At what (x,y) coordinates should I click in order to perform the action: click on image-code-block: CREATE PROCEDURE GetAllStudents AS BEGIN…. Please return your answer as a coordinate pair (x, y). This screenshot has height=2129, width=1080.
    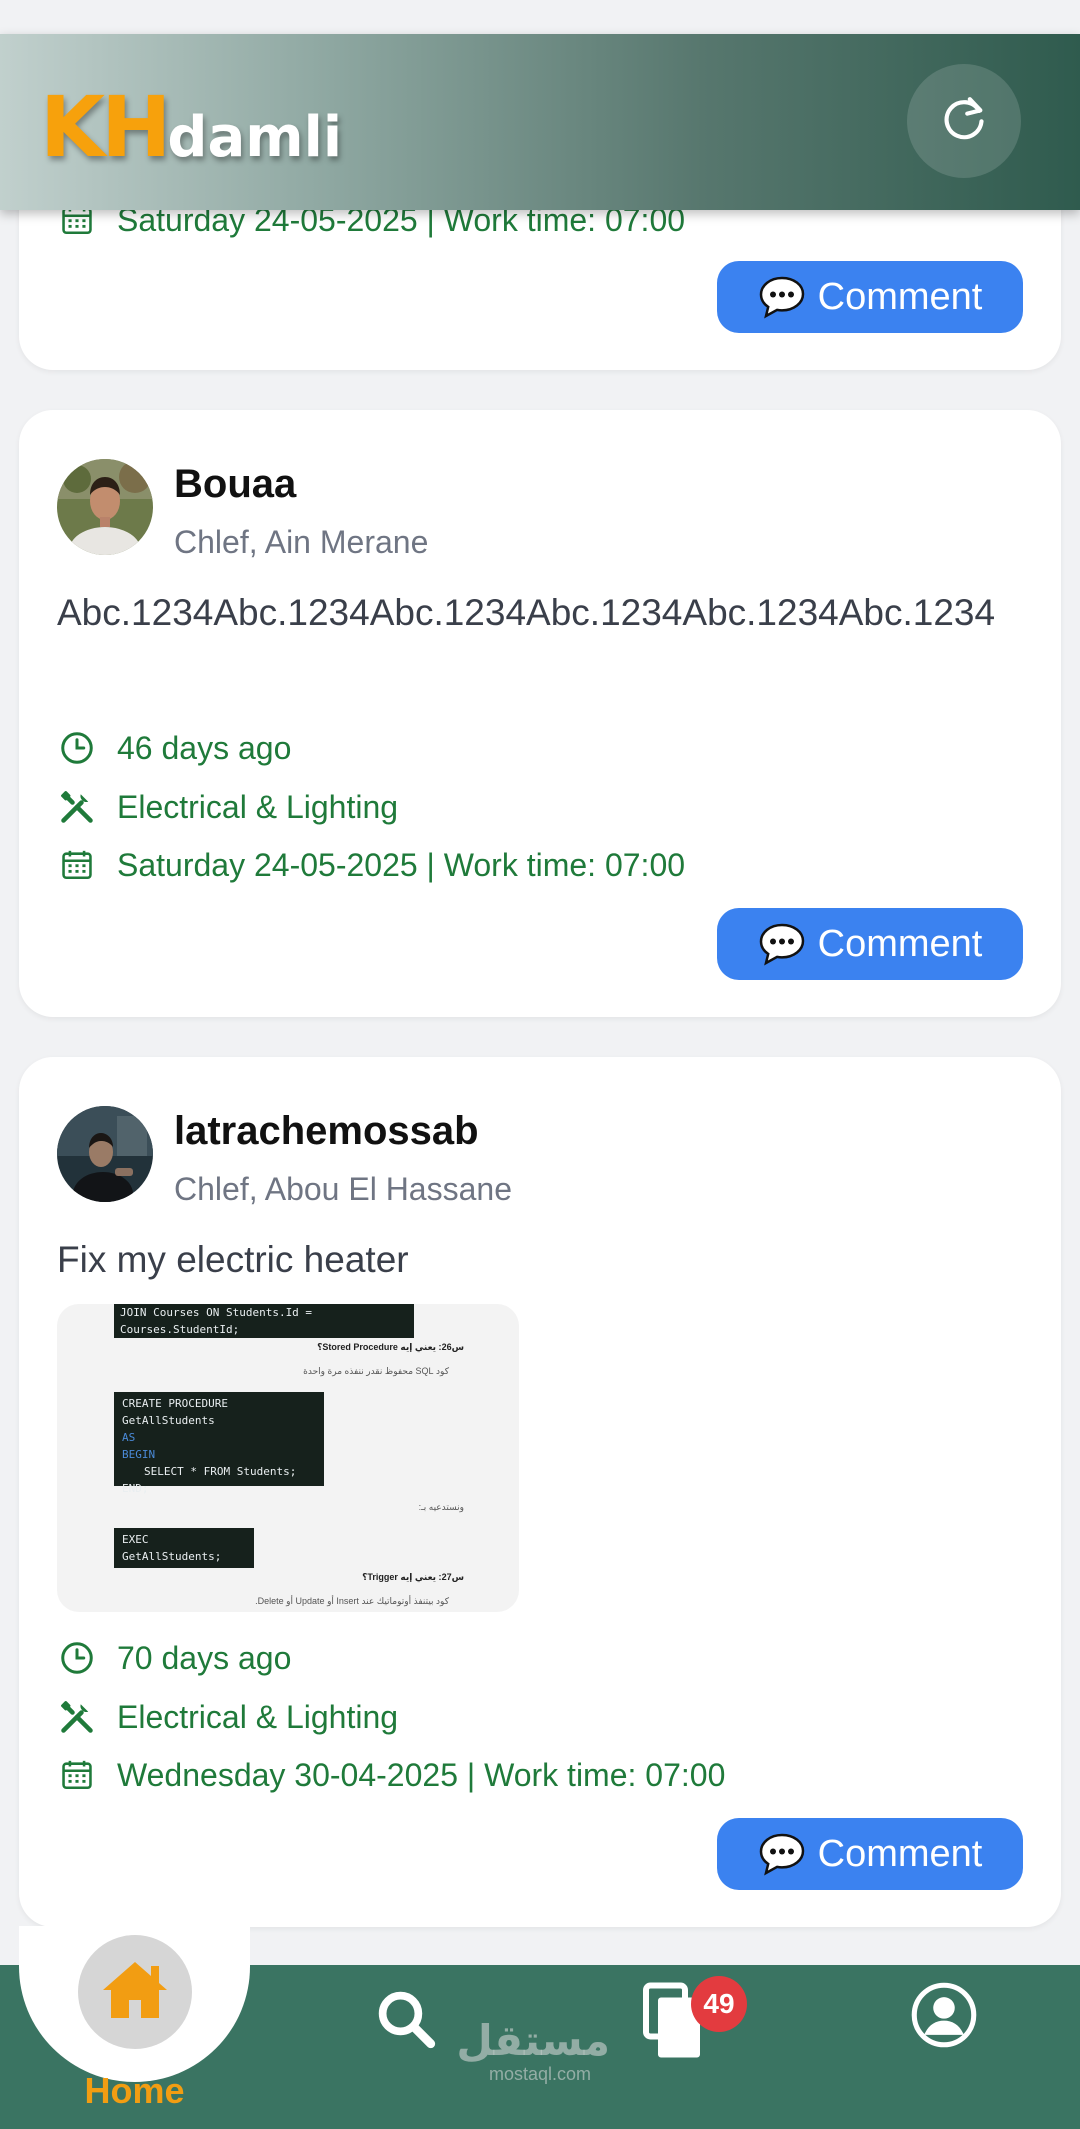
    Looking at the image, I should click on (219, 1443).